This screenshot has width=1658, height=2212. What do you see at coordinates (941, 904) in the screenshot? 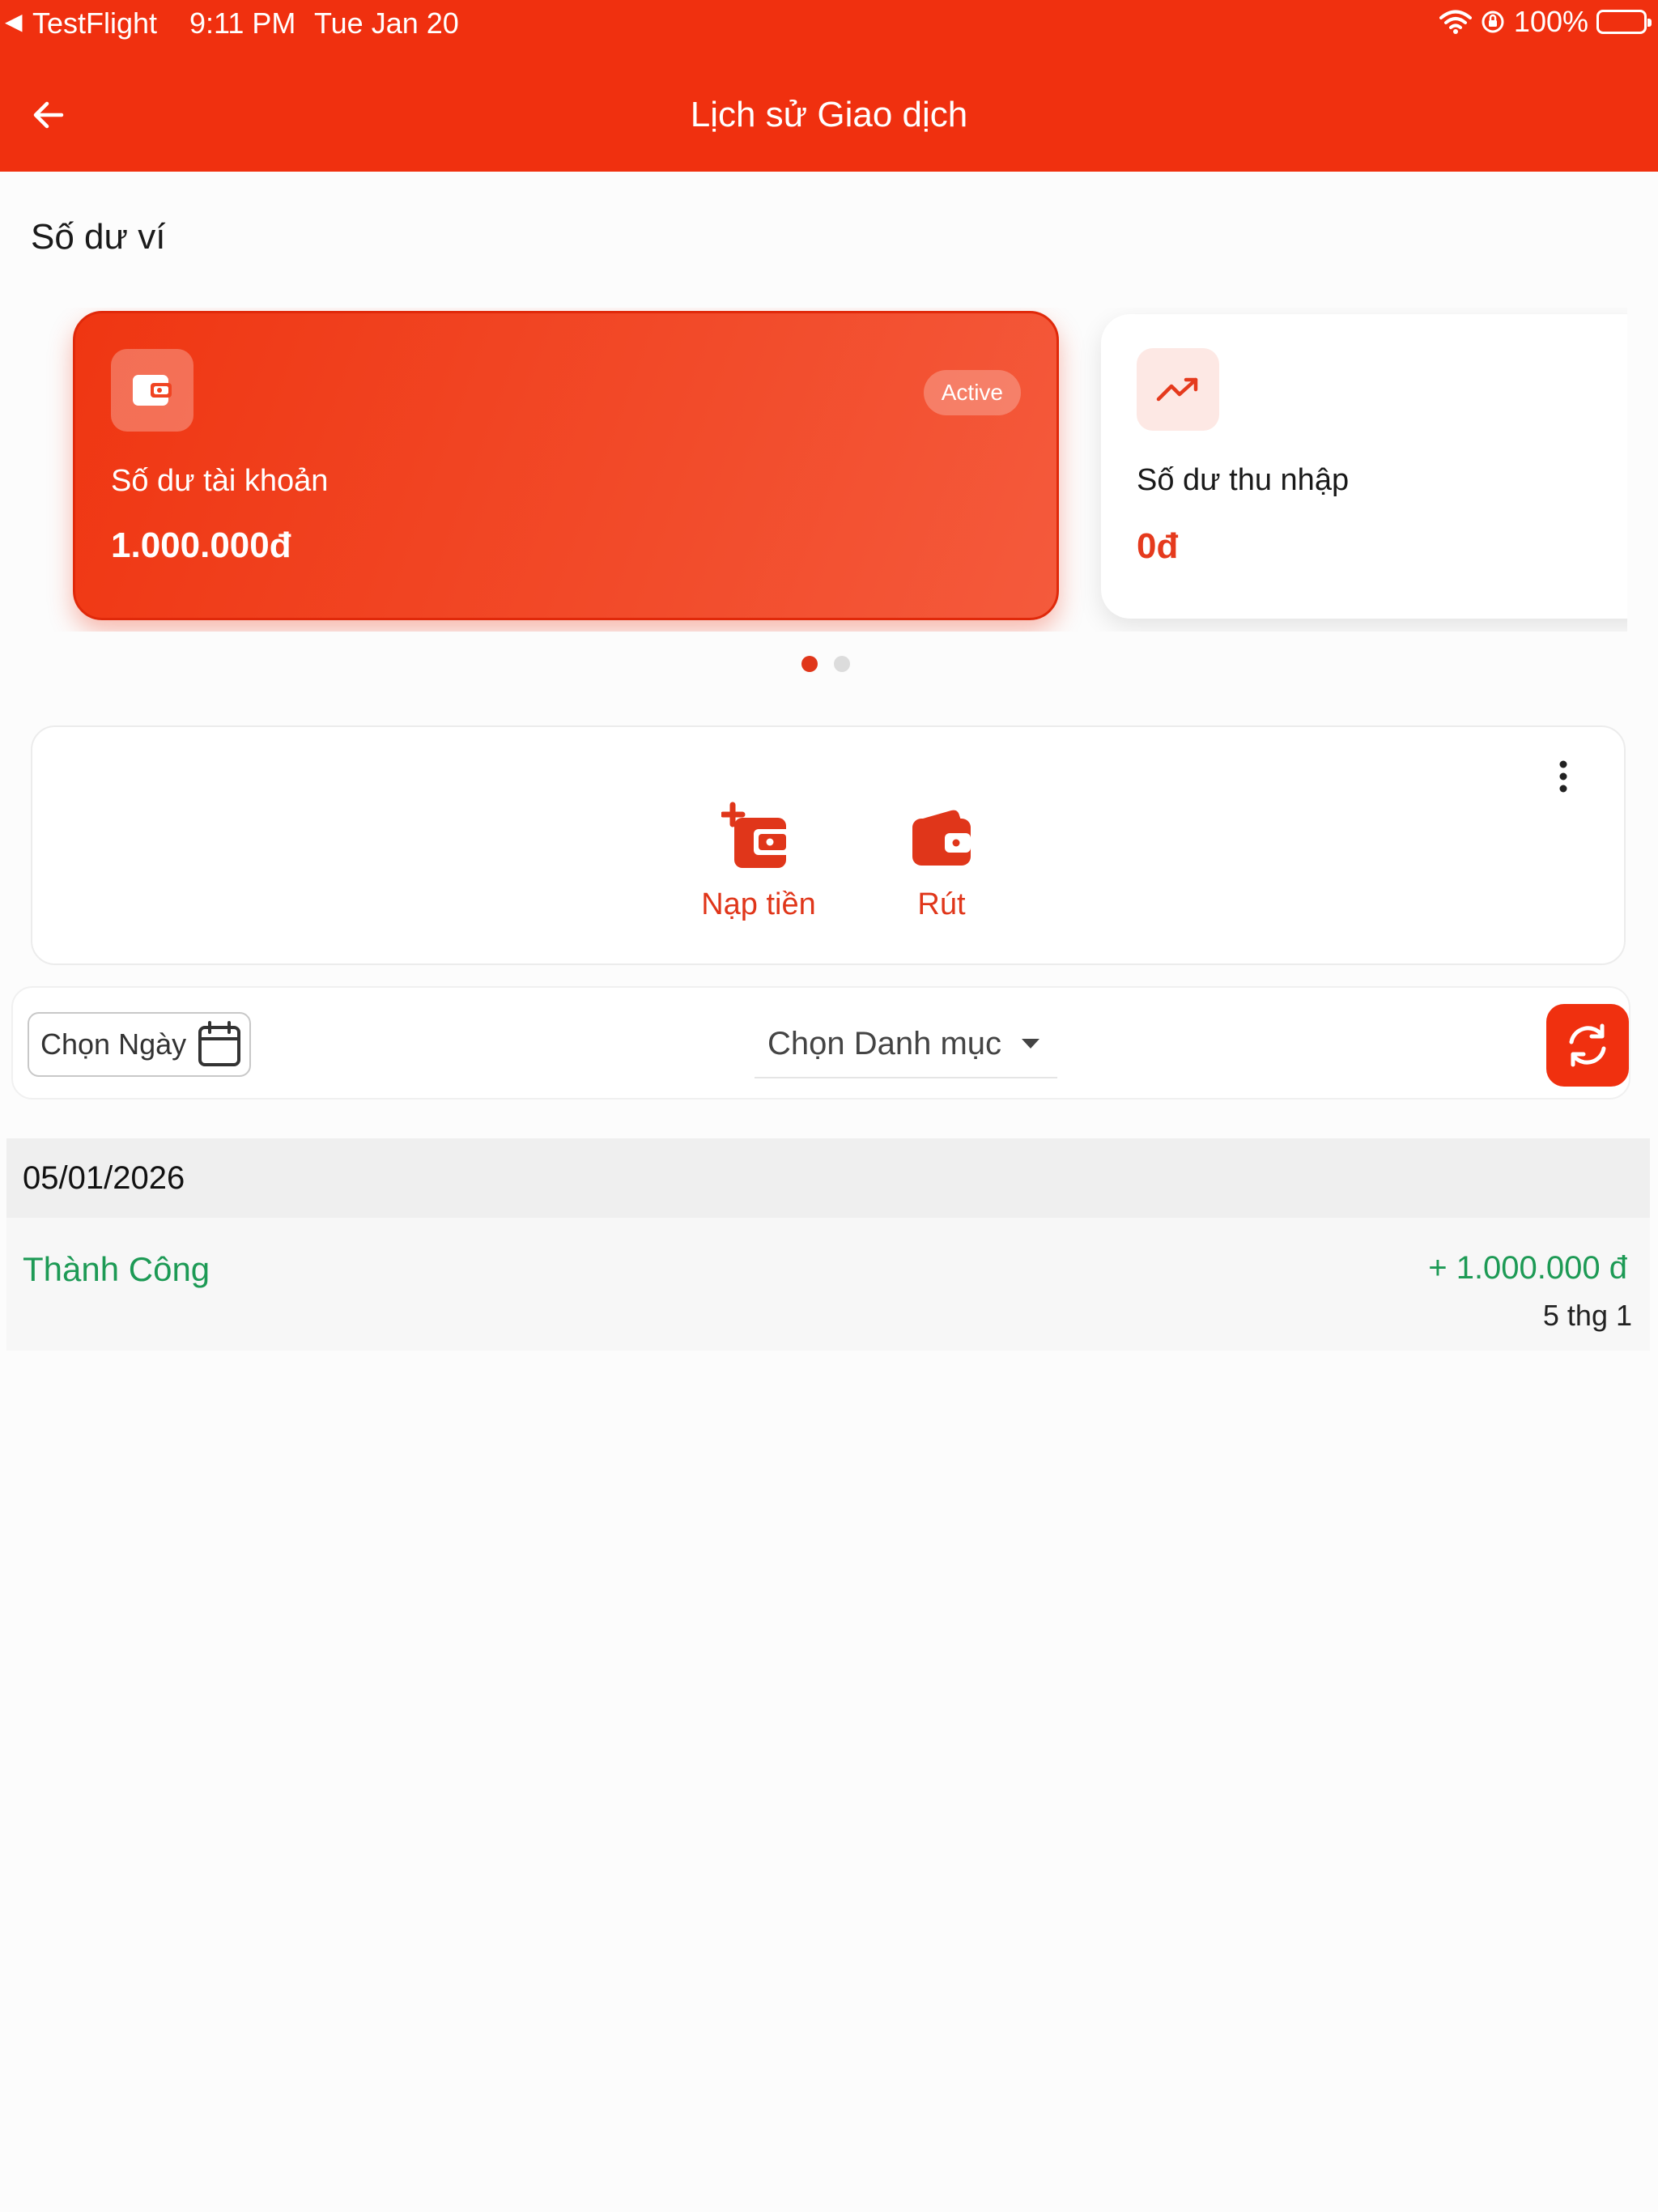
I see `withdraw-label: Rút` at bounding box center [941, 904].